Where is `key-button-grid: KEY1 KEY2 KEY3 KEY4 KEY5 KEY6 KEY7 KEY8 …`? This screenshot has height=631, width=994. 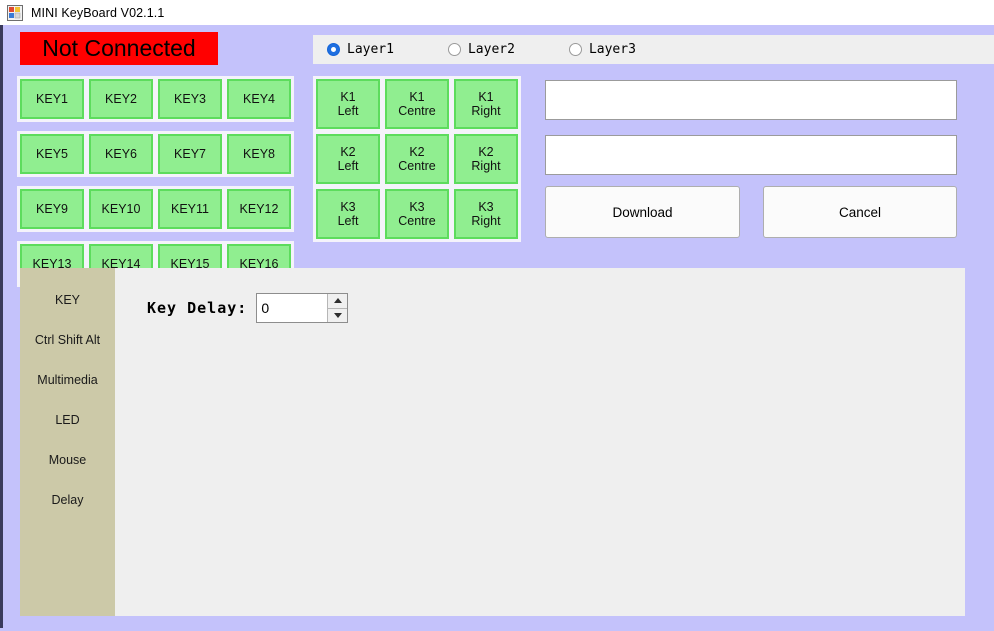 key-button-grid: KEY1 KEY2 KEY3 KEY4 KEY5 KEY6 KEY7 KEY8 … is located at coordinates (156, 181).